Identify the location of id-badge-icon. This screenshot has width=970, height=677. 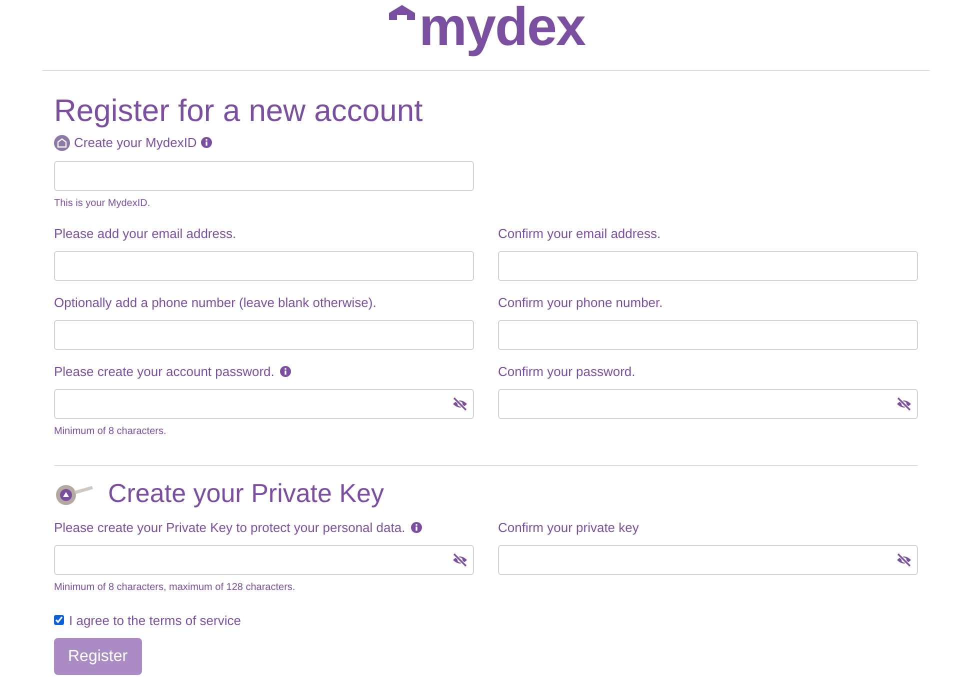
(62, 142).